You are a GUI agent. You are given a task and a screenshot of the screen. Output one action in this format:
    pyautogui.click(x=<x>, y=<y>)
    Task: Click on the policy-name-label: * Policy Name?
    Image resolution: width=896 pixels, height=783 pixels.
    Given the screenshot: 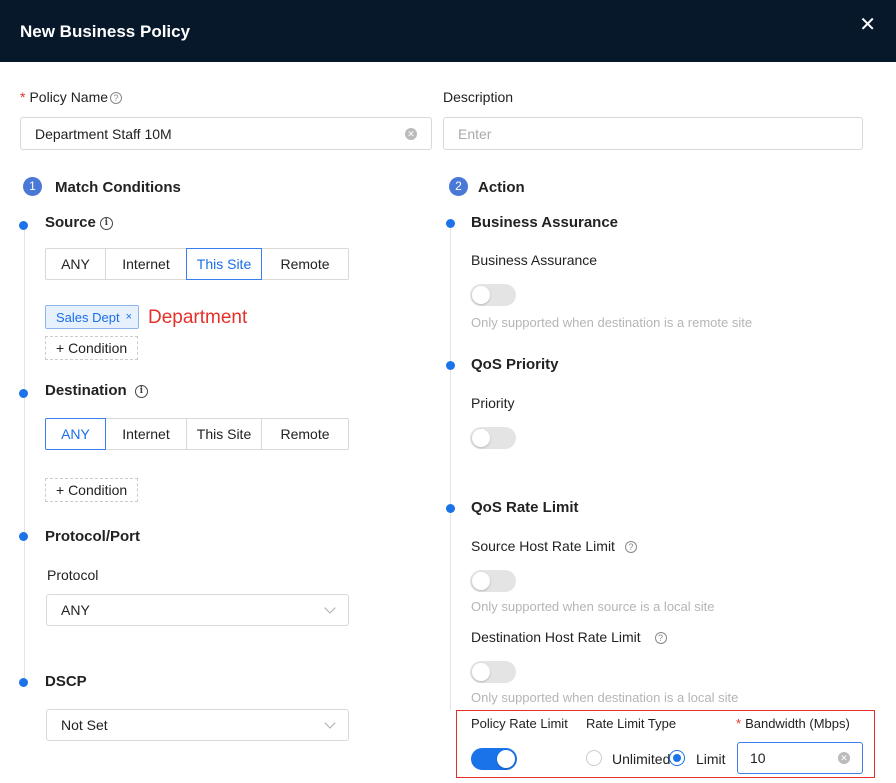 What is the action you would take?
    pyautogui.click(x=71, y=97)
    